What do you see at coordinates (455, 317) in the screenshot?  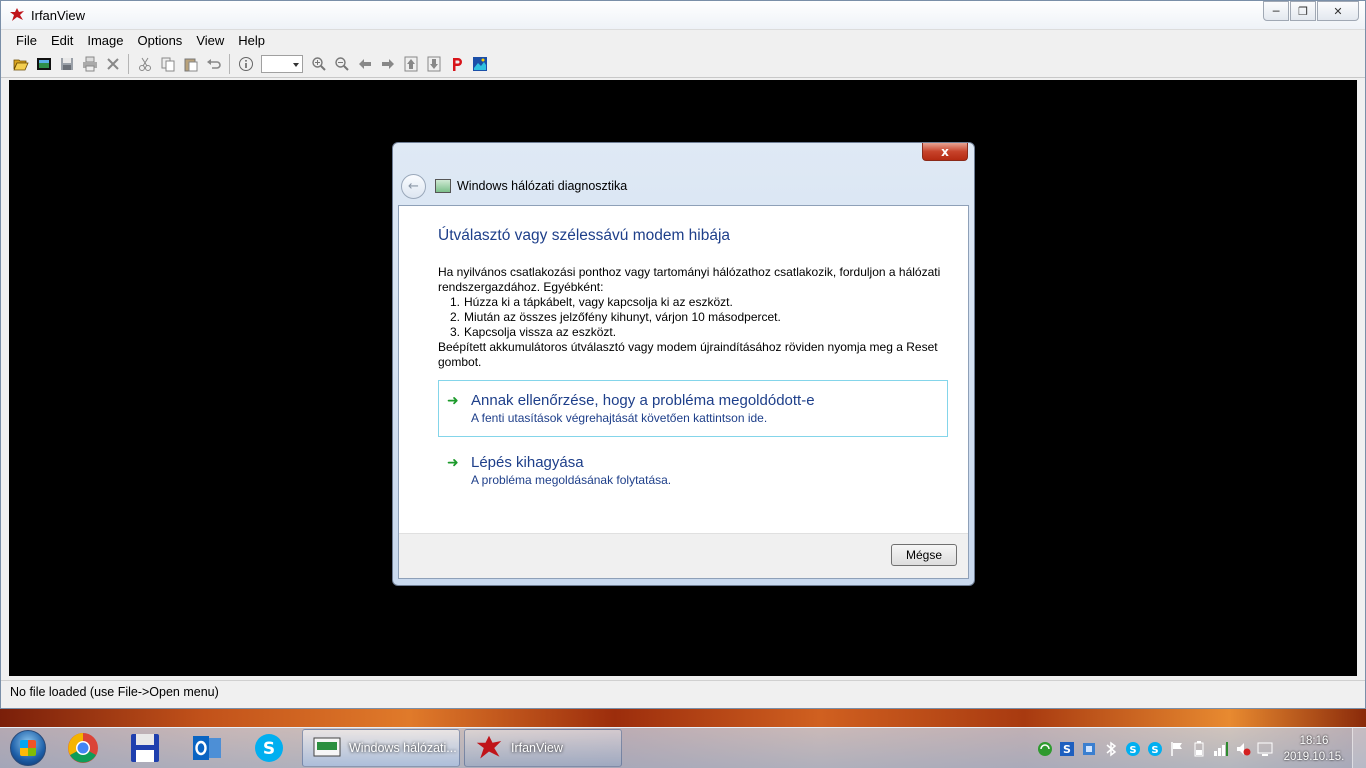 I see `step-number: 2.` at bounding box center [455, 317].